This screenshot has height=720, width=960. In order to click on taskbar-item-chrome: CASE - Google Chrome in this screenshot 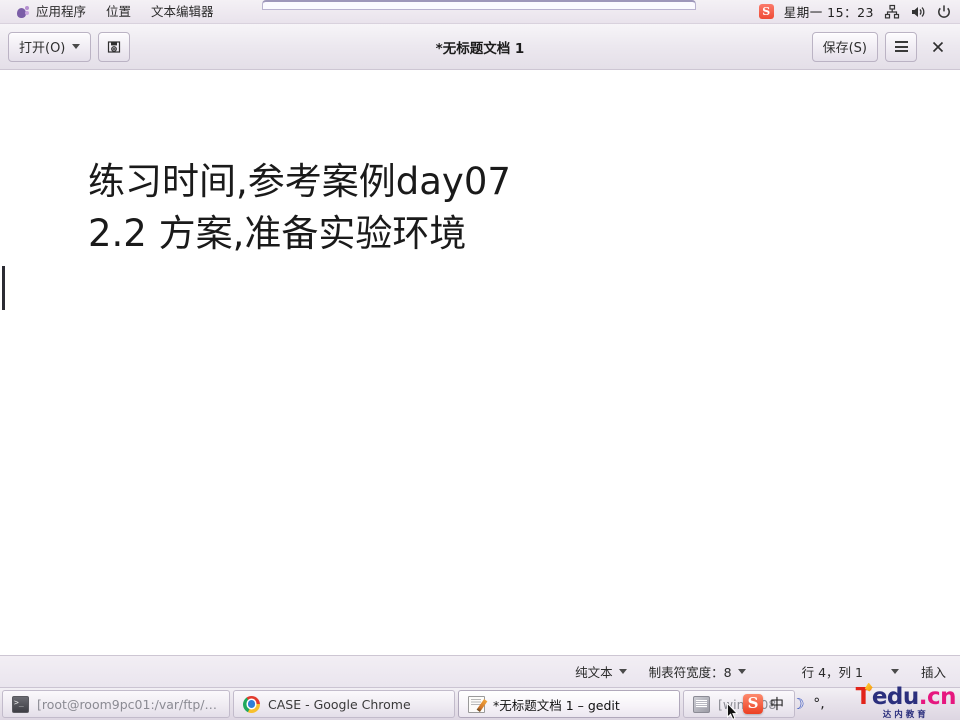, I will do `click(344, 704)`.